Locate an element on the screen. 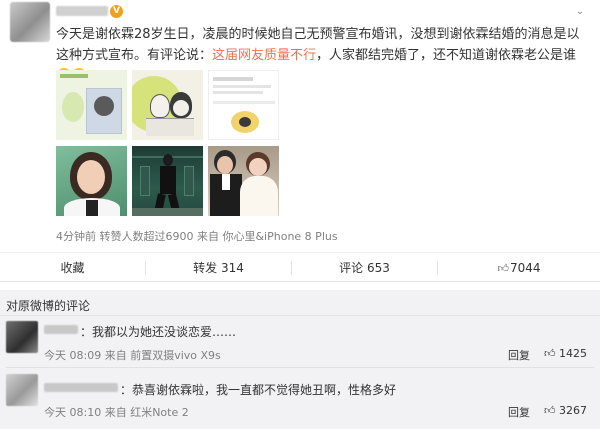  thumbs-up-icon: 👍︎ is located at coordinates (503, 268).